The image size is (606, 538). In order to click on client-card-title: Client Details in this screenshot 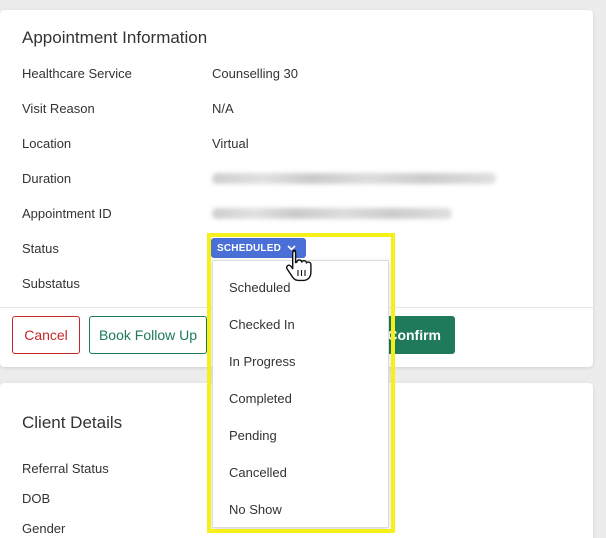, I will do `click(72, 422)`.